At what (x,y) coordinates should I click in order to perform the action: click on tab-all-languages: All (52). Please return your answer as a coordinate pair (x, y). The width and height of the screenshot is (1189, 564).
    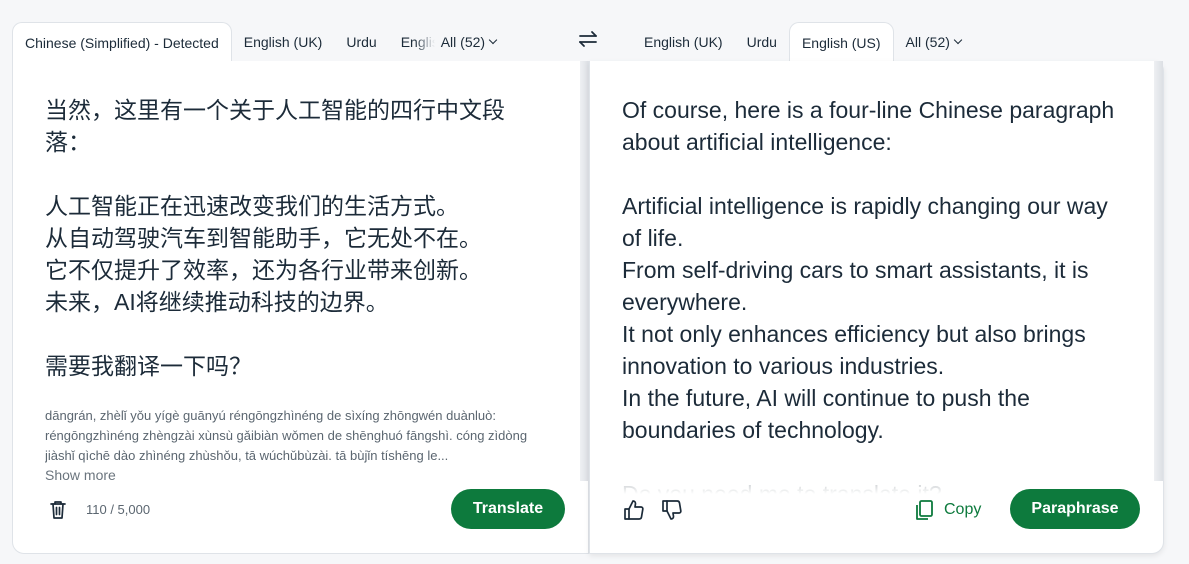
    Looking at the image, I should click on (471, 42).